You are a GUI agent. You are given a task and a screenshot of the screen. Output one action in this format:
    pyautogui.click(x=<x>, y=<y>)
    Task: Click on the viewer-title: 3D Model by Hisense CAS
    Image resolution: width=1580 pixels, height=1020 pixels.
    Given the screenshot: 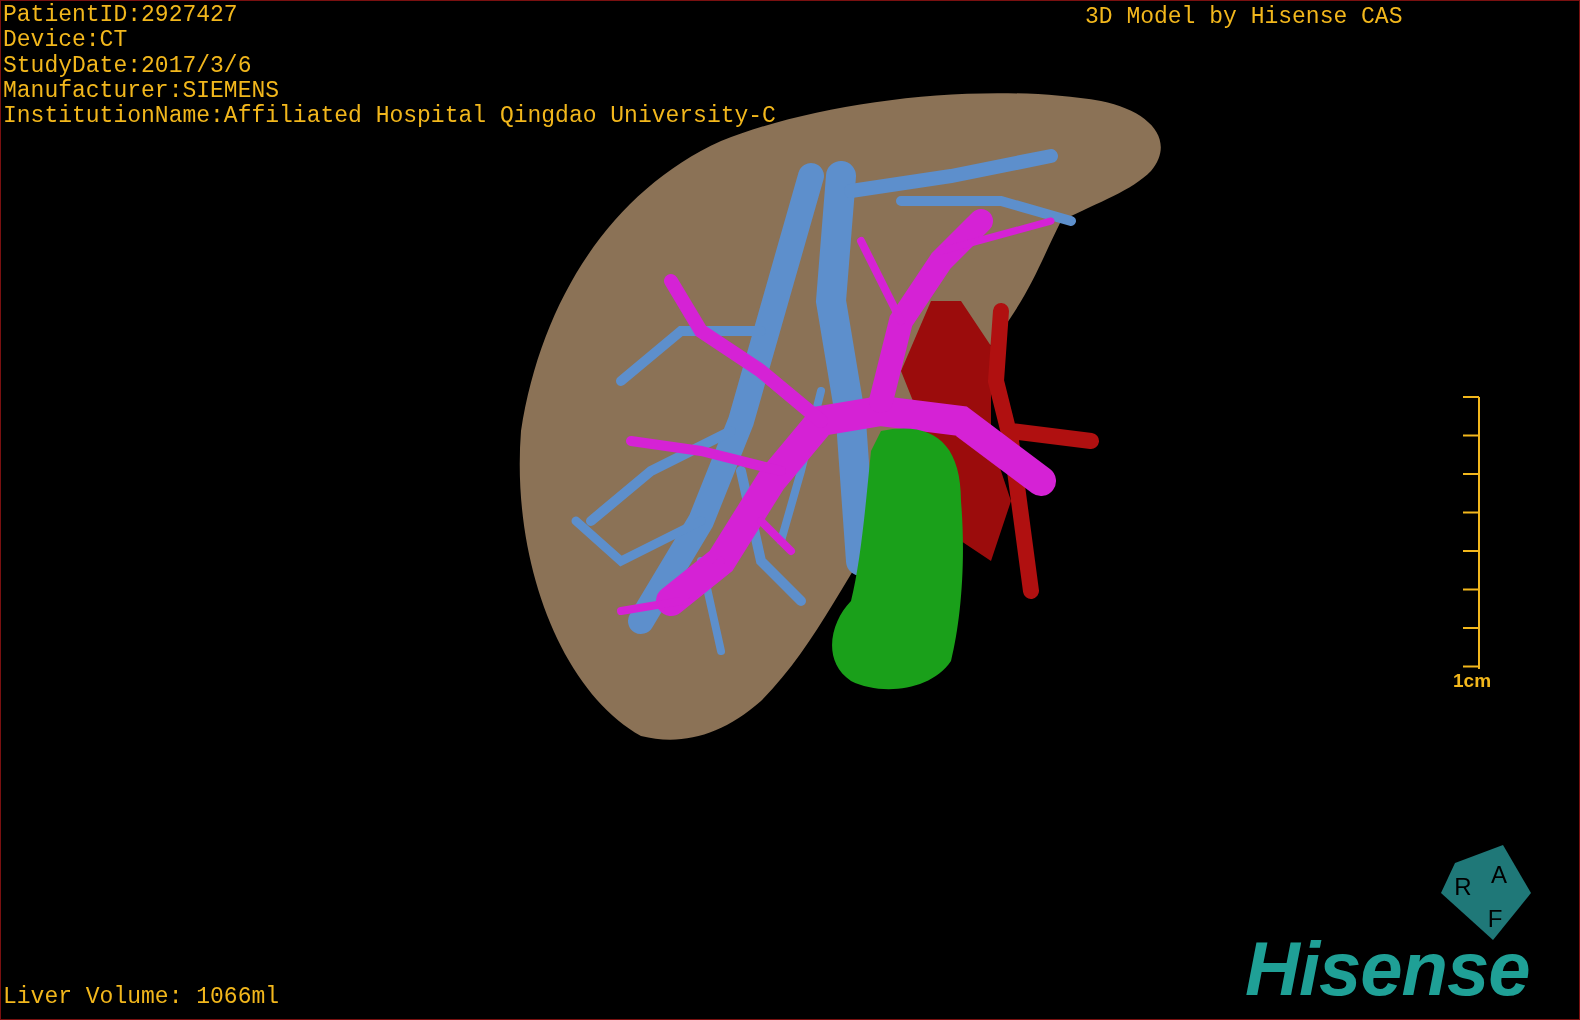 What is the action you would take?
    pyautogui.click(x=1244, y=17)
    